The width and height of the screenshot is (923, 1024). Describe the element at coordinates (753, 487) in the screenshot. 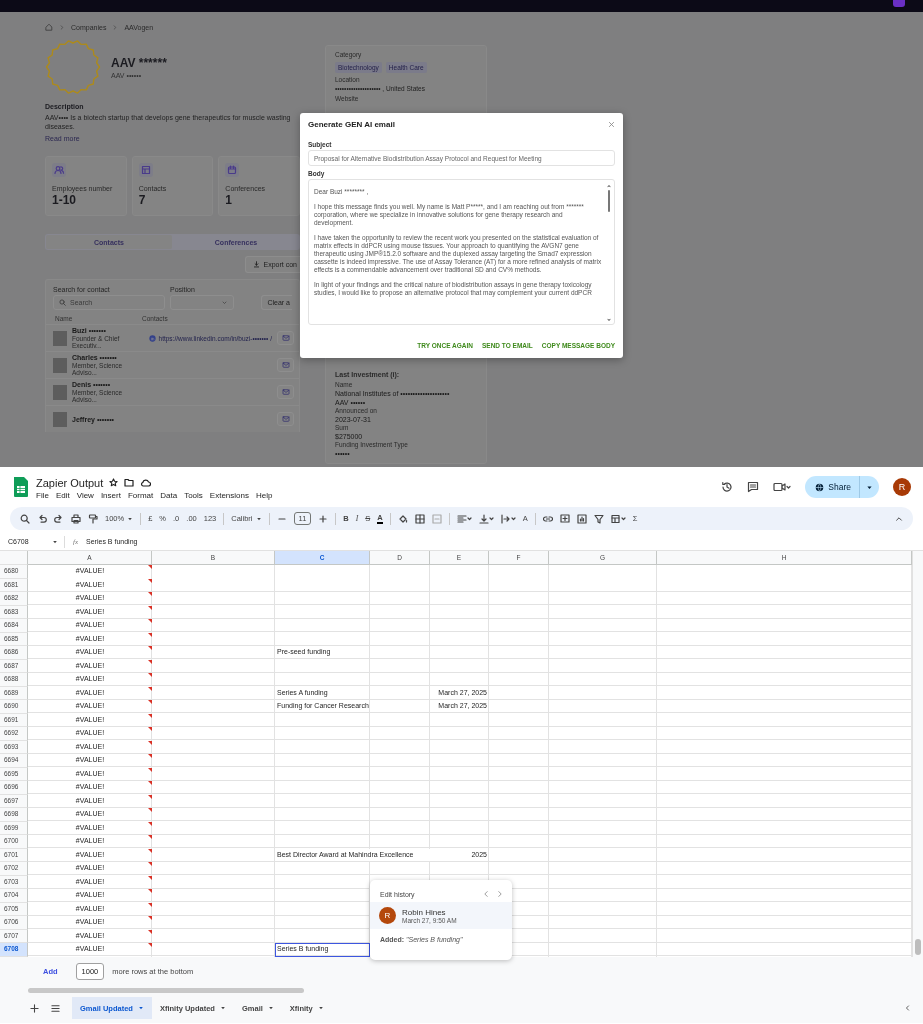

I see `comment-icon` at that location.